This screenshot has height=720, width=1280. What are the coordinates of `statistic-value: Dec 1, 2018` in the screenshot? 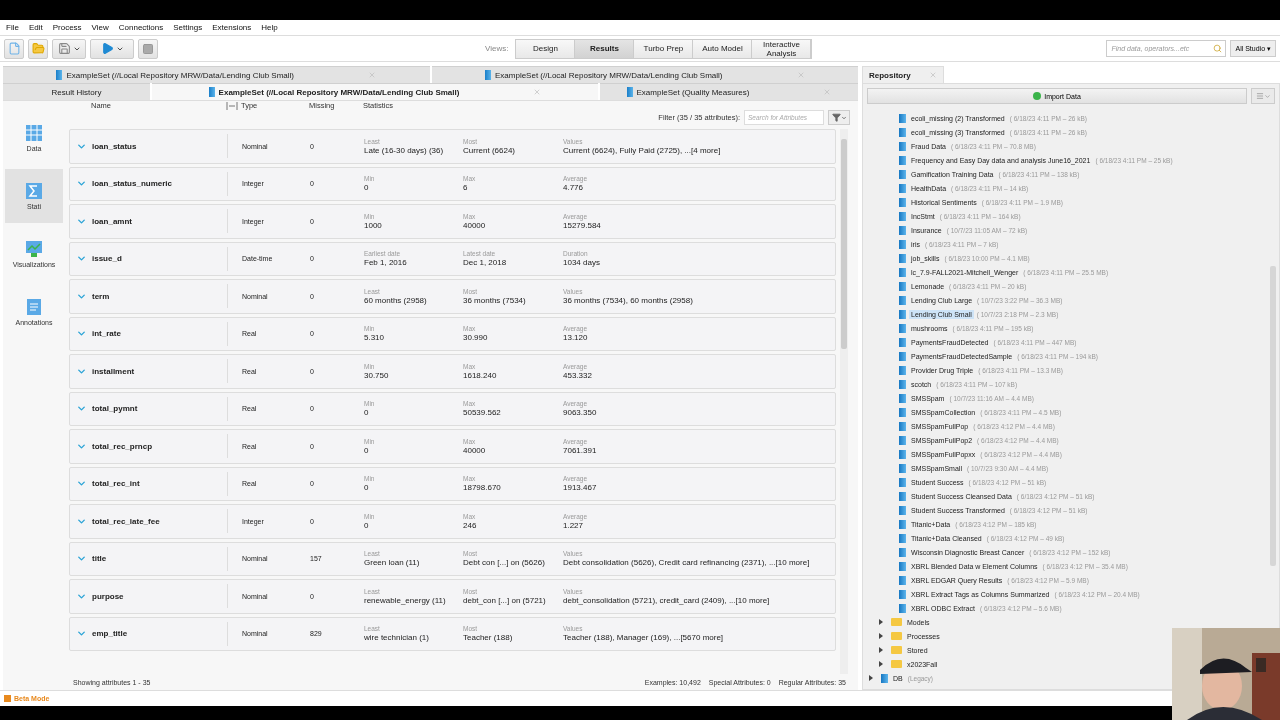 It's located at (485, 263).